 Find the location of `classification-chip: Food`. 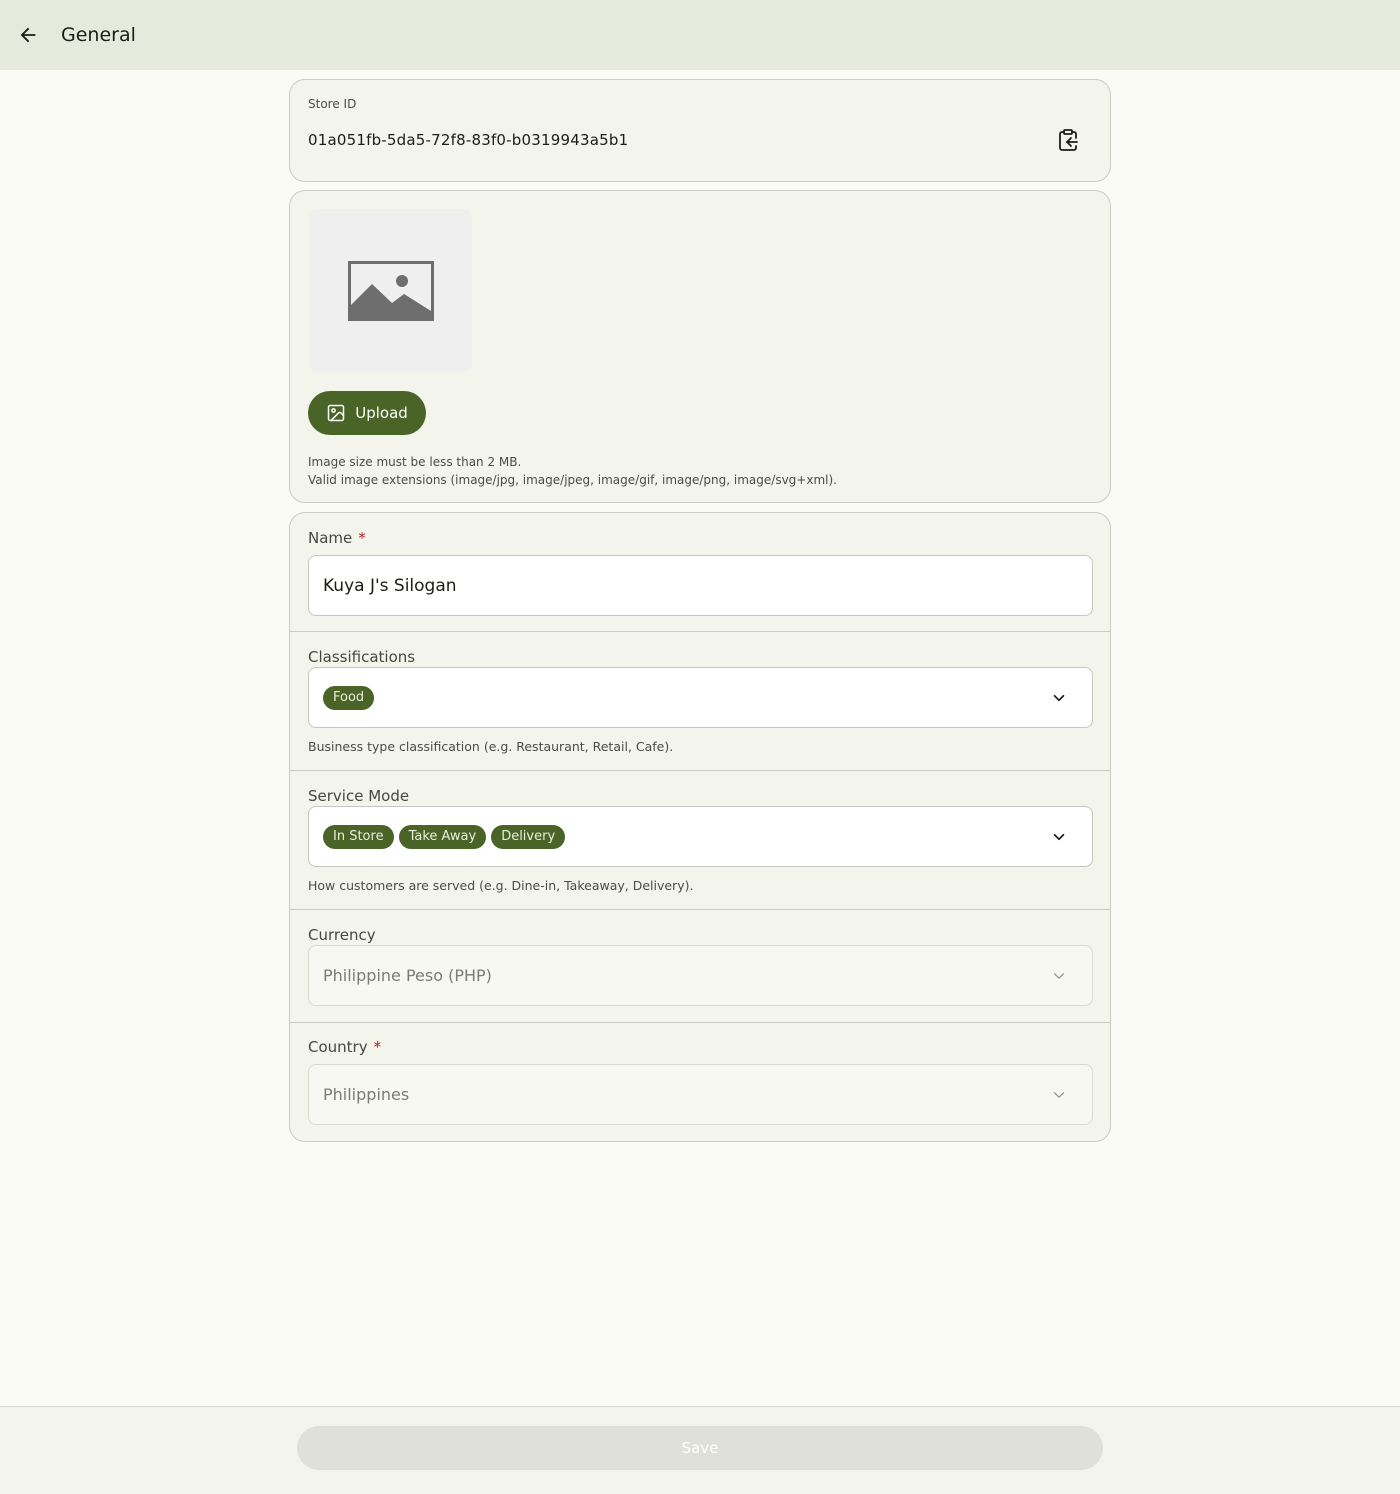

classification-chip: Food is located at coordinates (349, 697).